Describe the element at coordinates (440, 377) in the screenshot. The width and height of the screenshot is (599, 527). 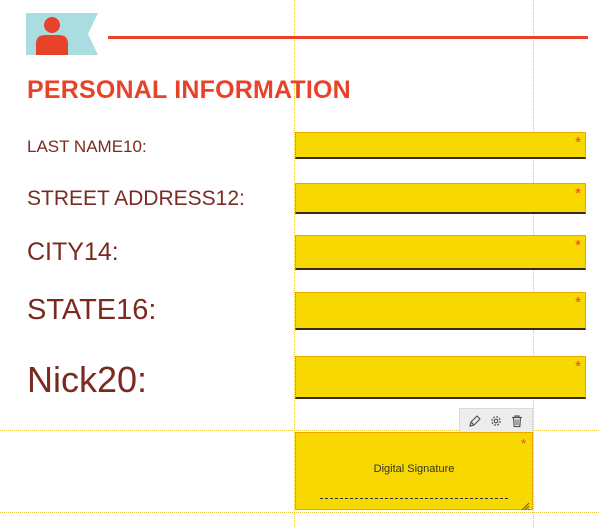
I see `nick-field: *` at that location.